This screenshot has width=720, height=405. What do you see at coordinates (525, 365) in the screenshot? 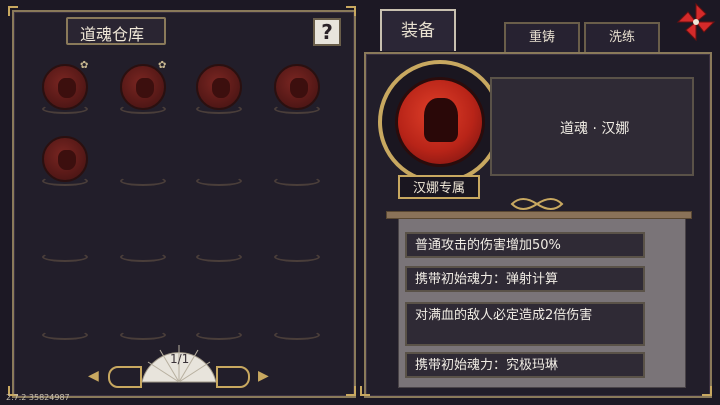
I see `effect-4: 携带初始魂力：究极玛琳` at bounding box center [525, 365].